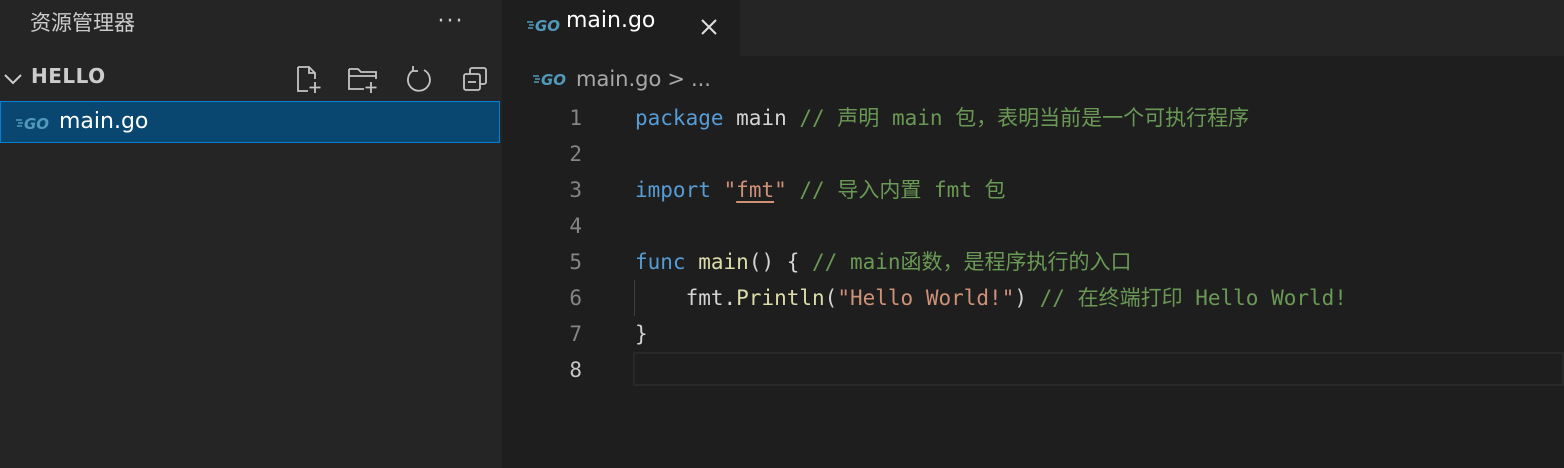  What do you see at coordinates (1033, 334) in the screenshot?
I see `code-line: 7 }` at bounding box center [1033, 334].